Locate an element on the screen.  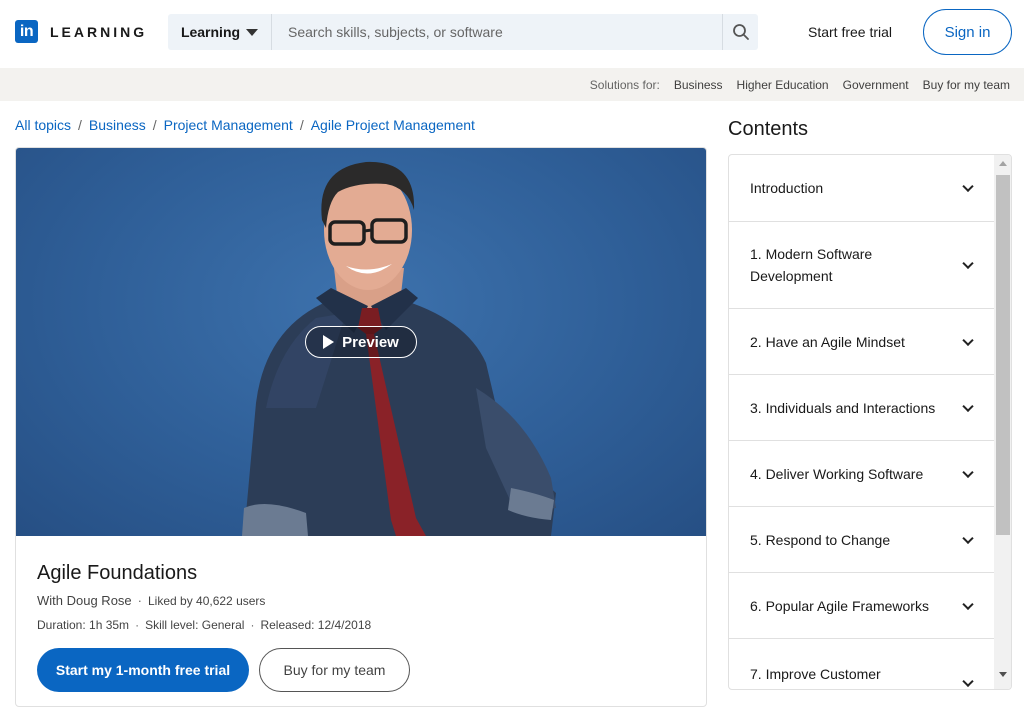
chapter-label: Introduction is located at coordinates (787, 188).